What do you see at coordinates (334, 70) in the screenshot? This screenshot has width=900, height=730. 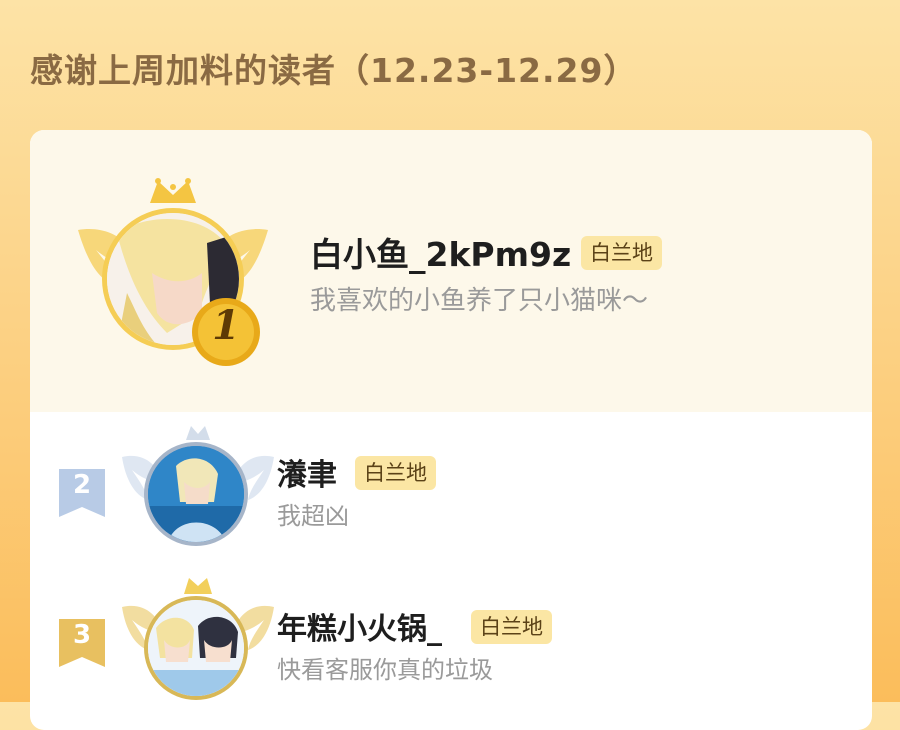 I see `page-title: 感谢上周加料的读者（12.23-12.29）` at bounding box center [334, 70].